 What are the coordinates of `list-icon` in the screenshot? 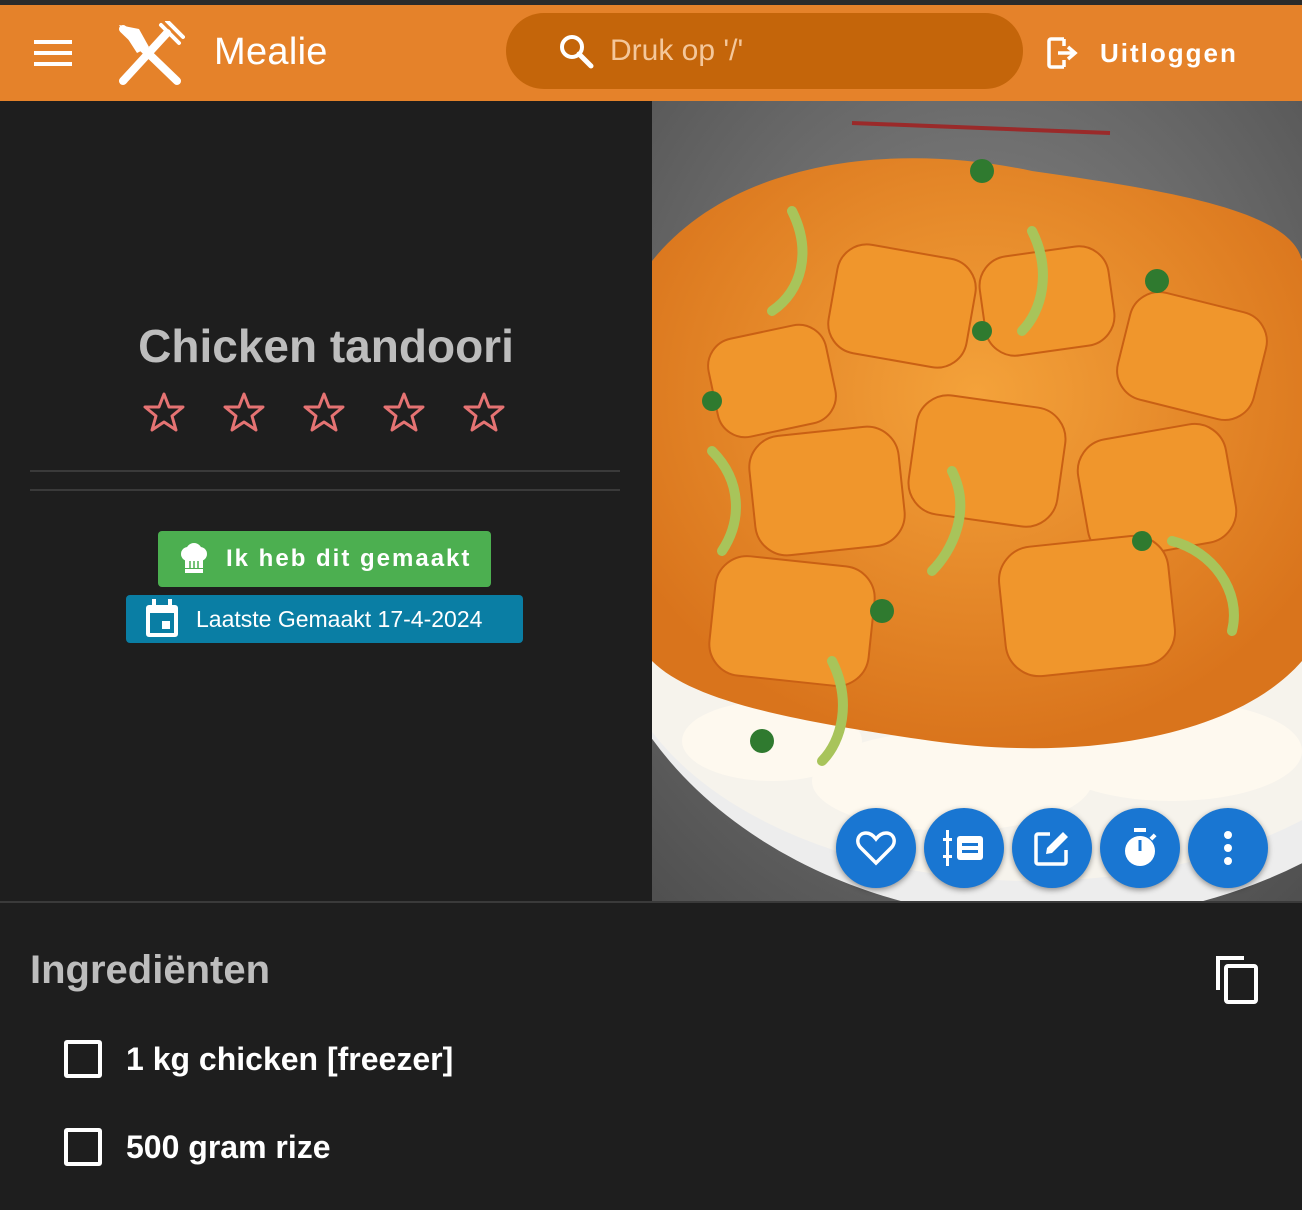 It's located at (963, 848).